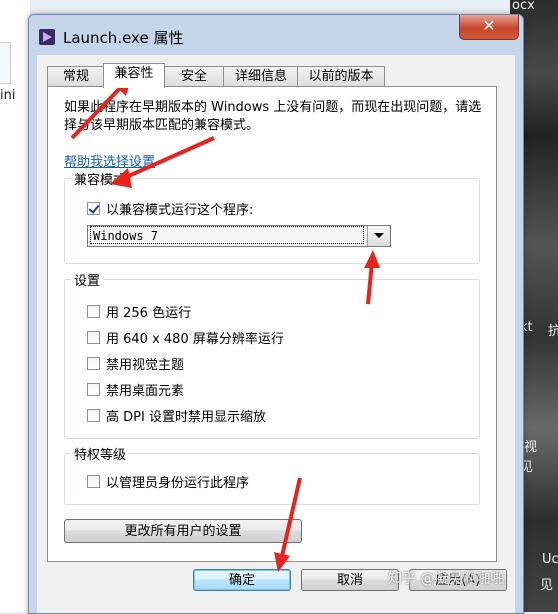  I want to click on checkbox-checked-icon, so click(93, 208).